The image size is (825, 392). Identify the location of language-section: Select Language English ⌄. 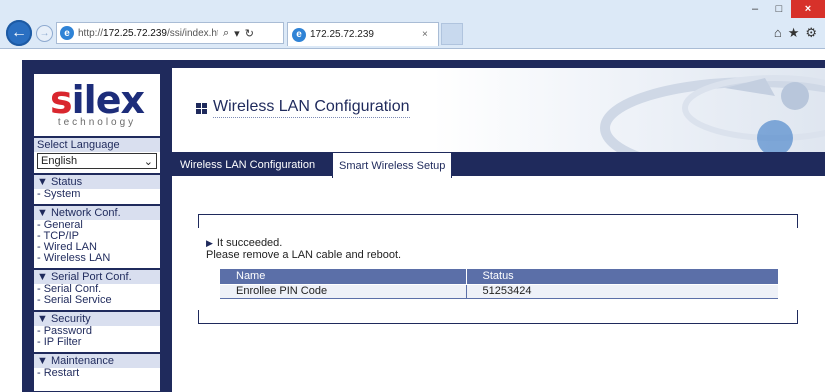
(97, 152).